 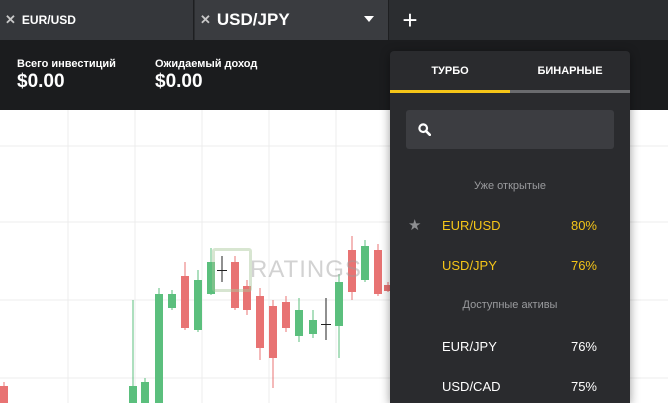 What do you see at coordinates (583, 386) in the screenshot?
I see `asset-payout: 75%` at bounding box center [583, 386].